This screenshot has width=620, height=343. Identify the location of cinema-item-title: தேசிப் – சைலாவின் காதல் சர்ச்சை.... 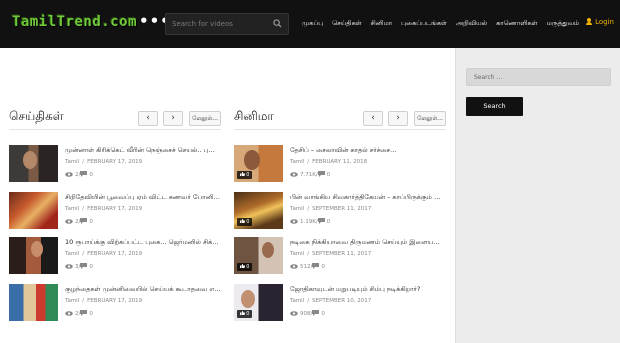
(368, 150).